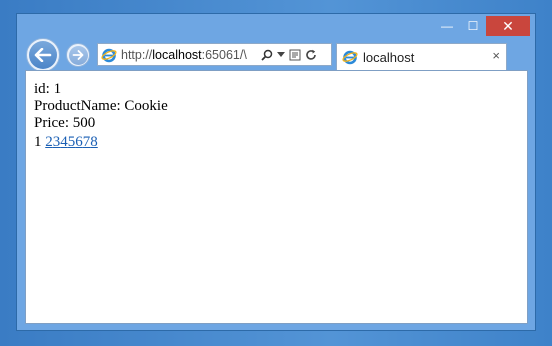 This screenshot has height=346, width=552. Describe the element at coordinates (295, 55) in the screenshot. I see `compatibility-icon` at that location.